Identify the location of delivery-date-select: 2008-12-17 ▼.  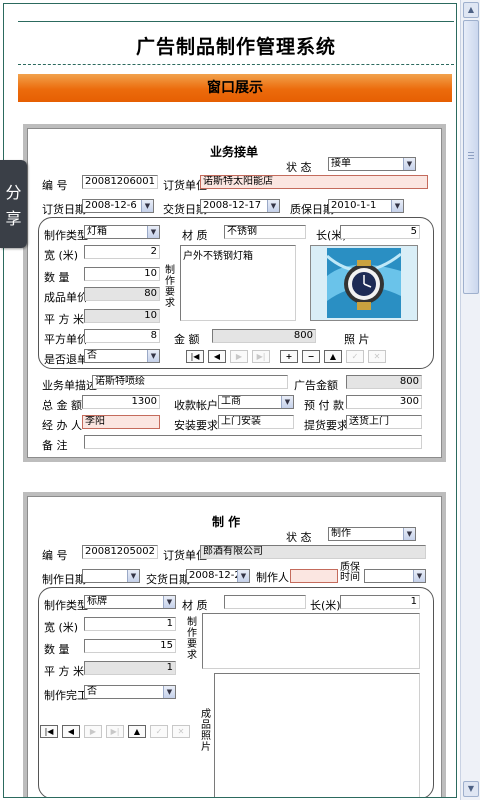
(240, 206).